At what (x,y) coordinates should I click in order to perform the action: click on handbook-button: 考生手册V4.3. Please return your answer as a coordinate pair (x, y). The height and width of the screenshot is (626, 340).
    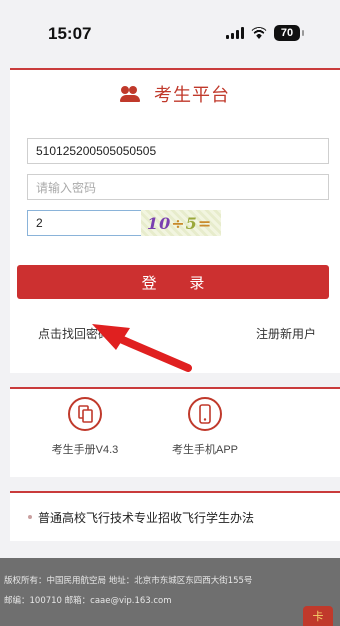
    Looking at the image, I should click on (85, 427).